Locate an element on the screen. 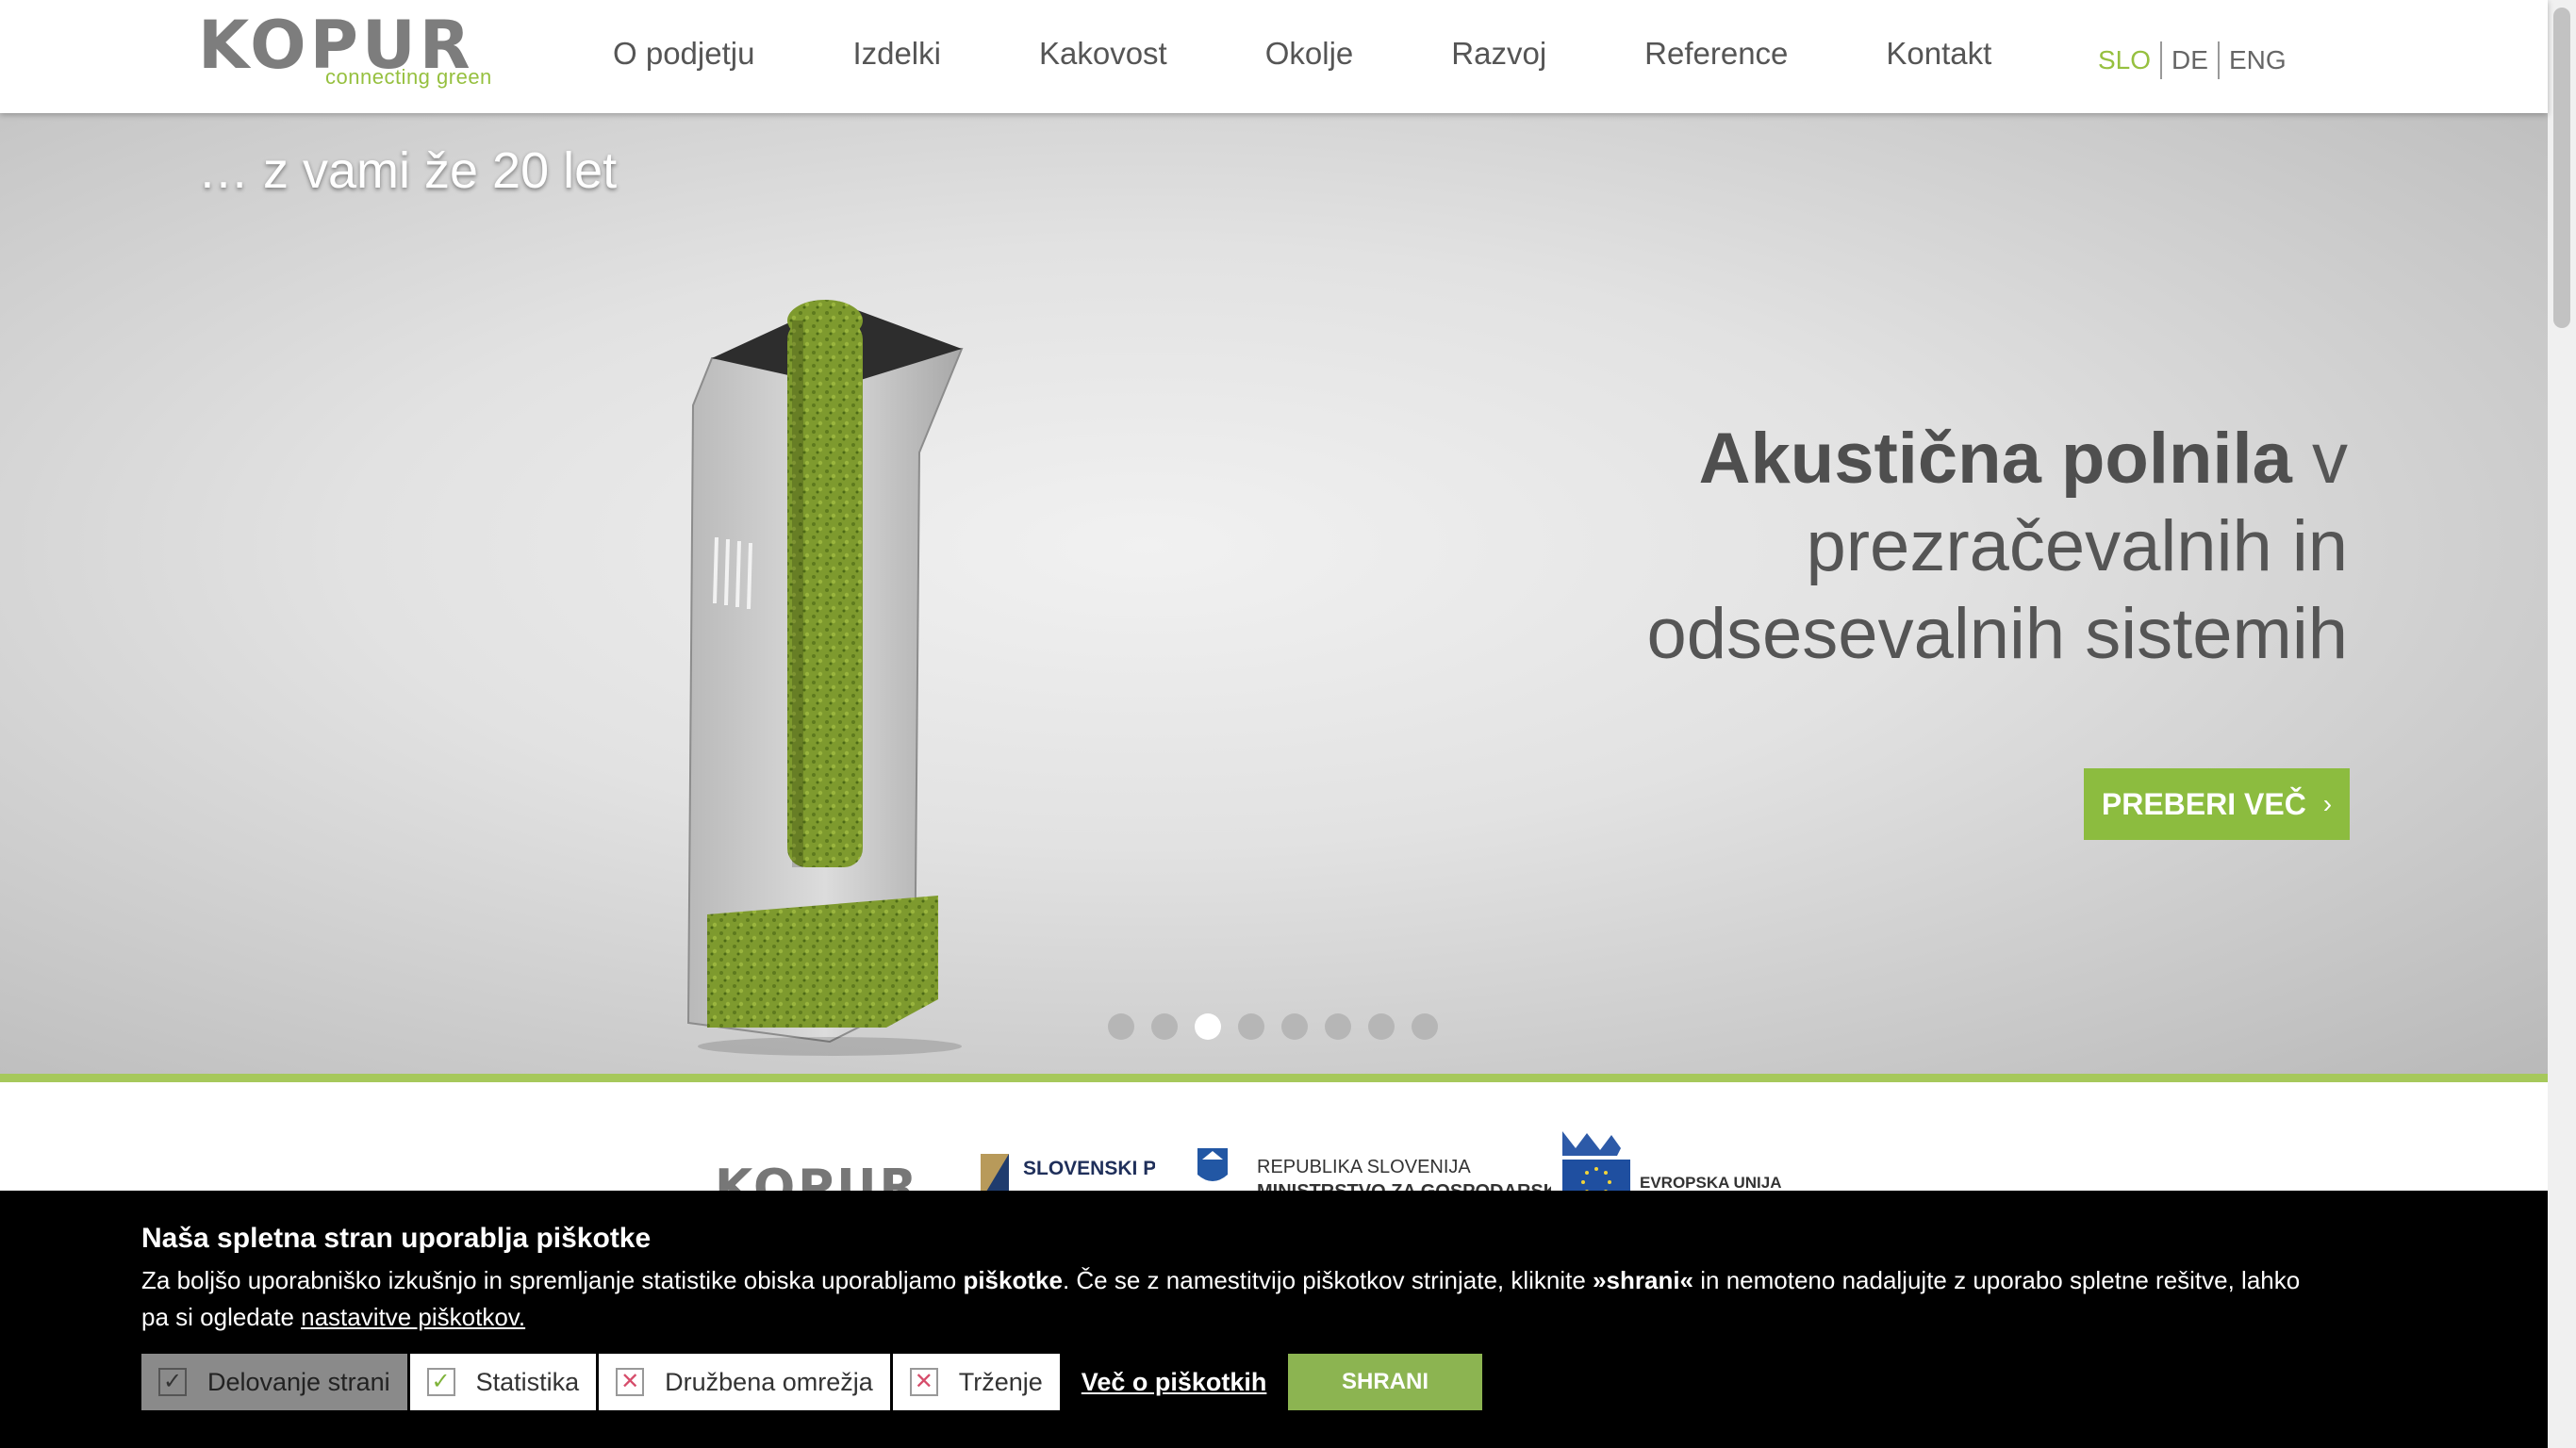  lang-eng: ENG is located at coordinates (2258, 60).